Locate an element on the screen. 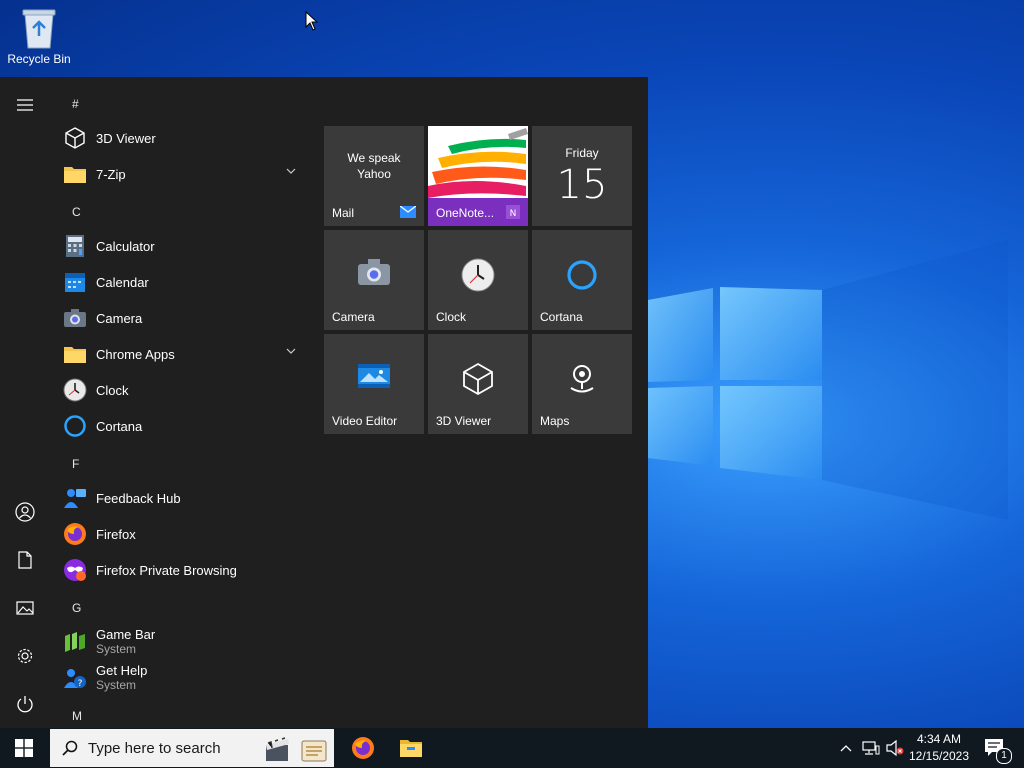  user-icon is located at coordinates (25, 512).